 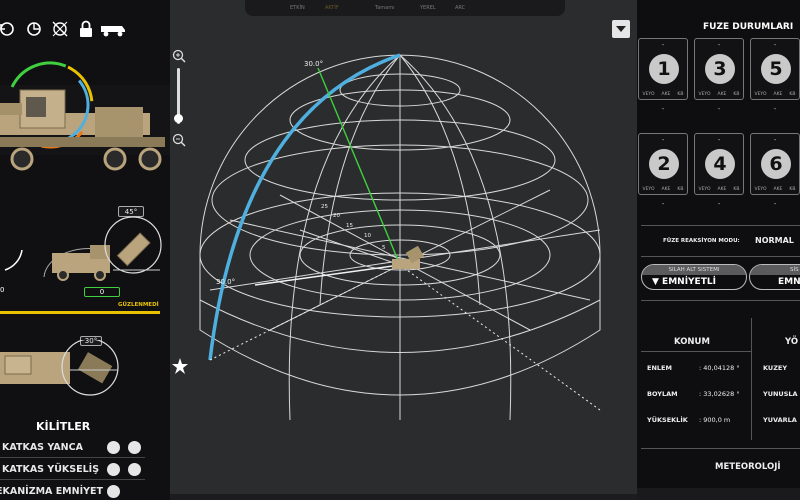 I want to click on missile-slot-2: - 2 VEYO AKE KB -, so click(x=663, y=170).